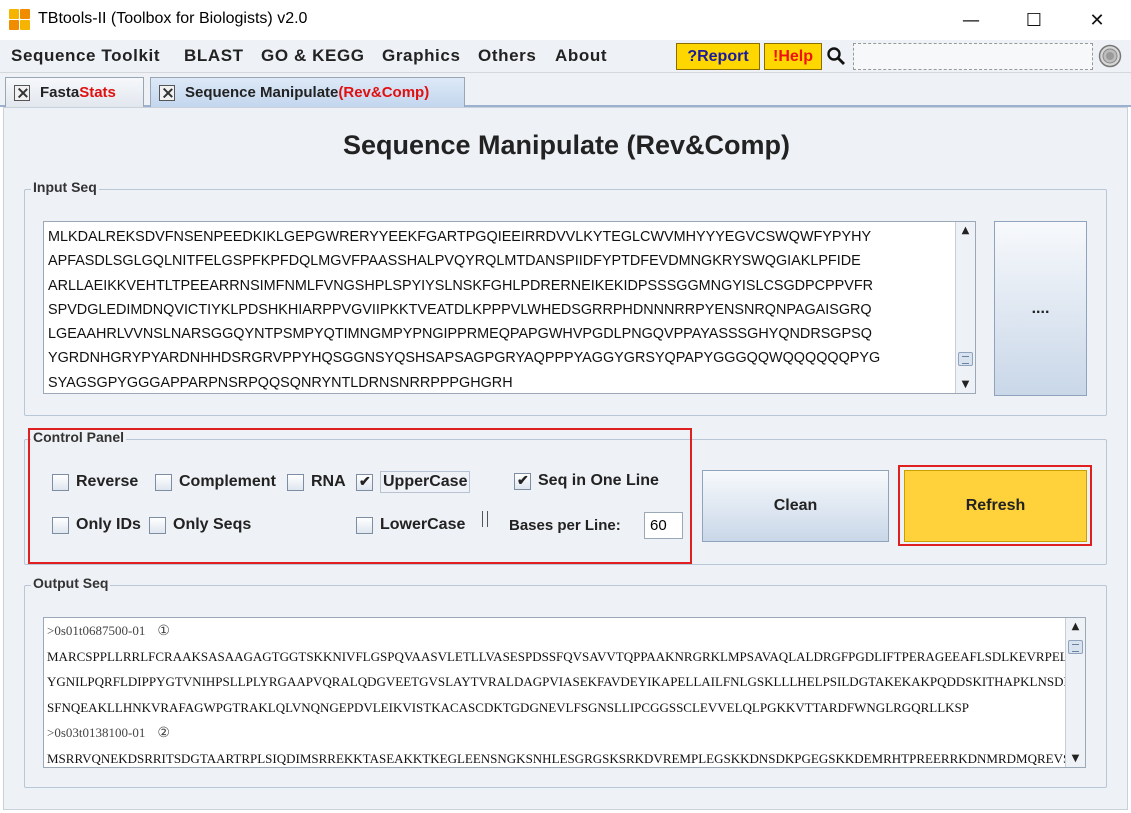 The height and width of the screenshot is (813, 1131). What do you see at coordinates (173, 18) in the screenshot?
I see `window-title: TBtools-II (Toolbox for Biologists) v2.0` at bounding box center [173, 18].